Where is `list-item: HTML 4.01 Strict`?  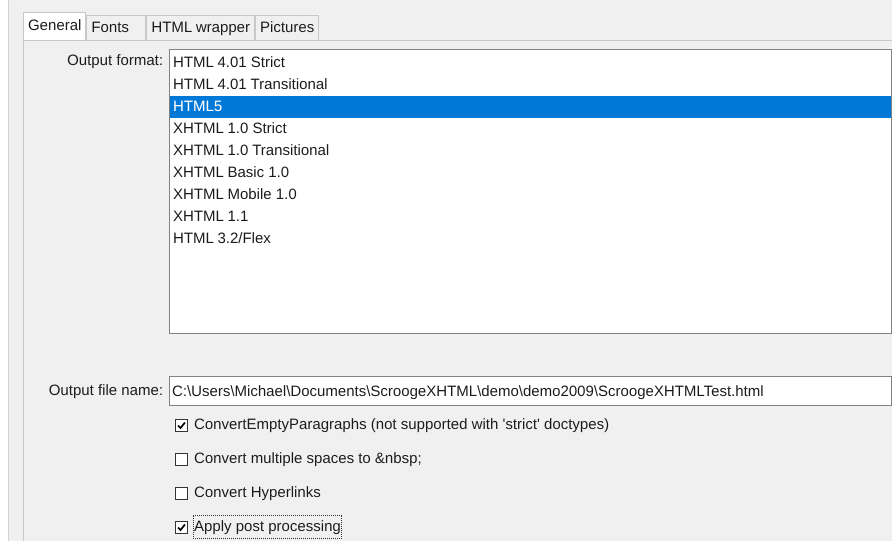 list-item: HTML 4.01 Strict is located at coordinates (530, 63).